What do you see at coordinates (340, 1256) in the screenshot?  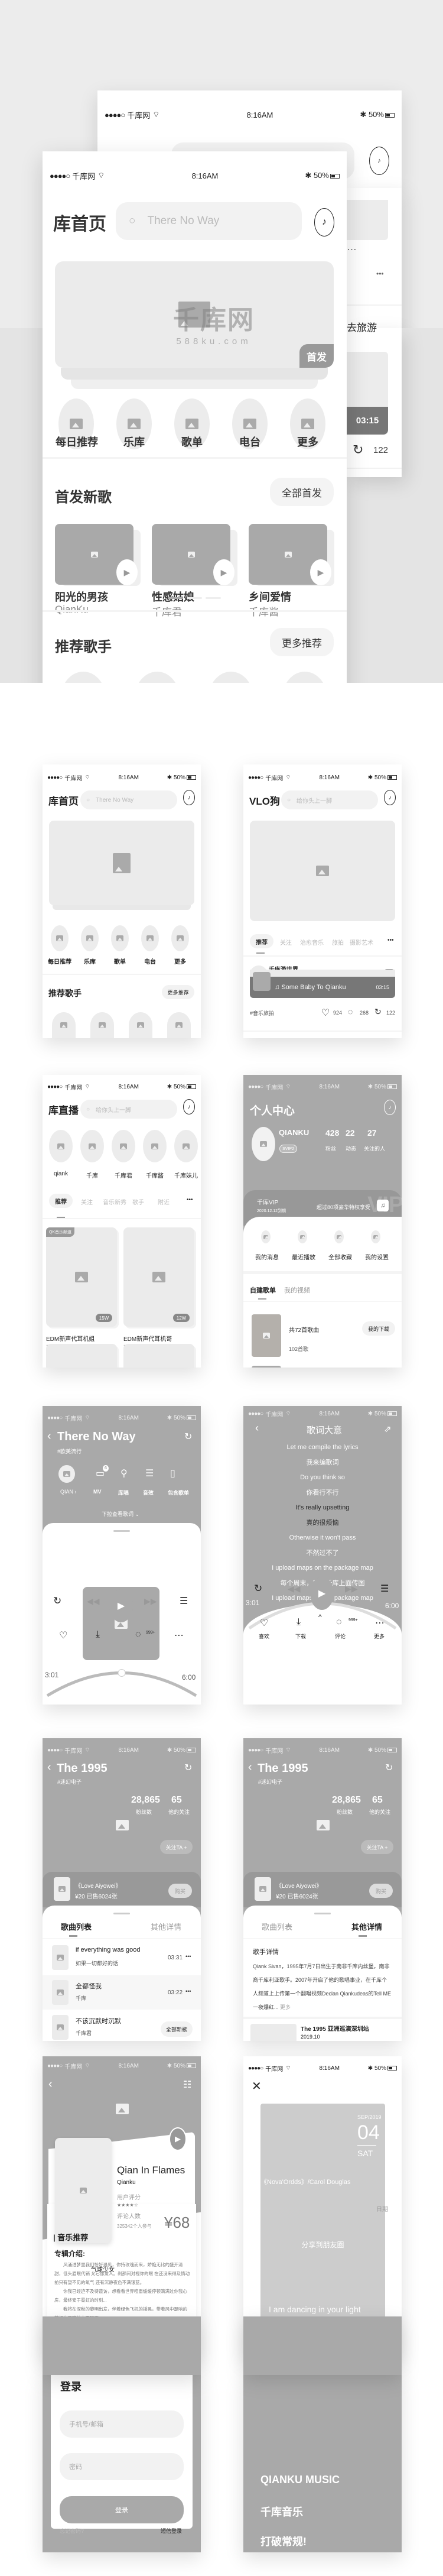 I see `menu-label: 全部收藏` at bounding box center [340, 1256].